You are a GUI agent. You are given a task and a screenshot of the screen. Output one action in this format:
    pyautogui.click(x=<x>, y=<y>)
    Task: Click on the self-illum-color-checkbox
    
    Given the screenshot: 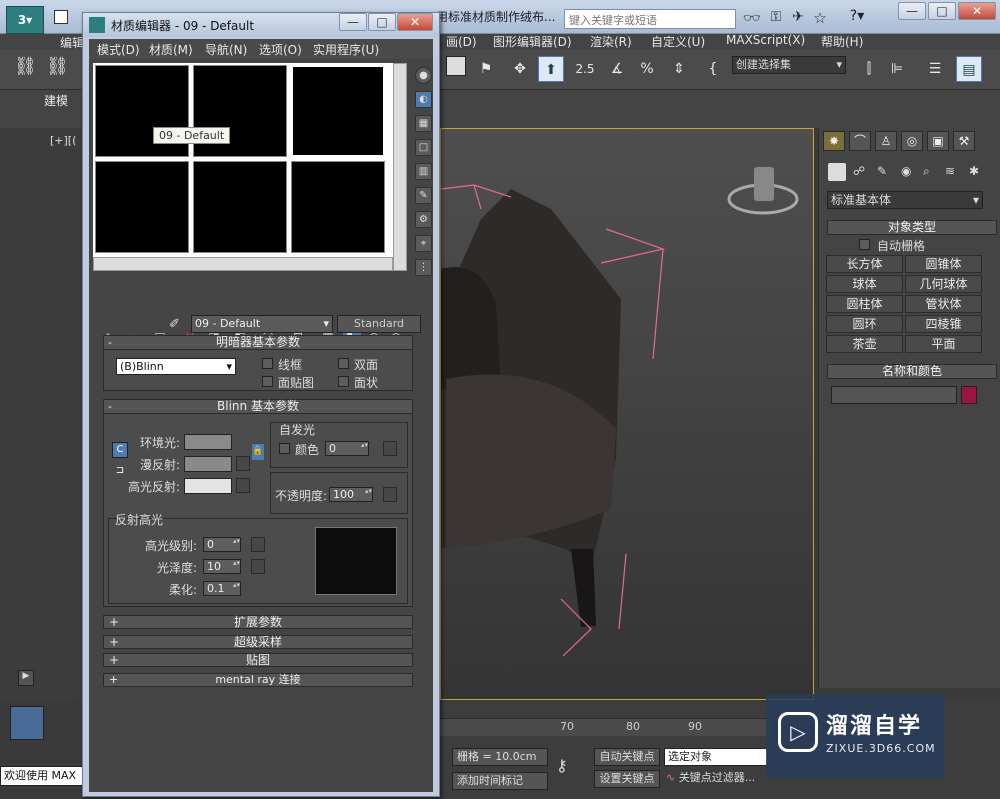 What is the action you would take?
    pyautogui.click(x=284, y=448)
    